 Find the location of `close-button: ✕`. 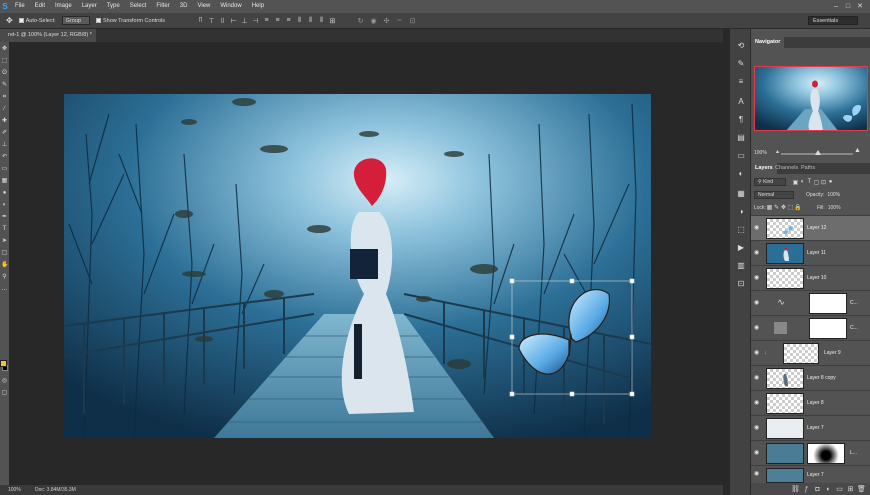

close-button: ✕ is located at coordinates (860, 6).